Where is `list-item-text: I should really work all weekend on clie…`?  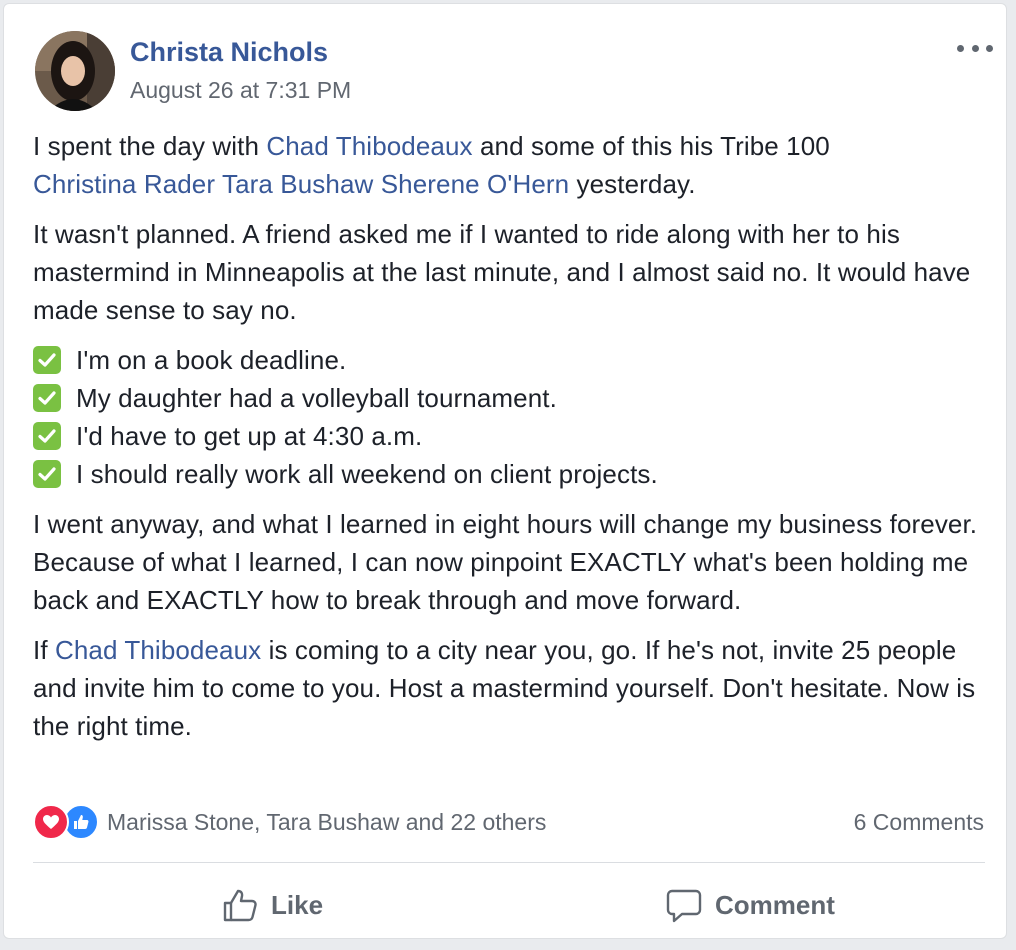 list-item-text: I should really work all weekend on clie… is located at coordinates (367, 474).